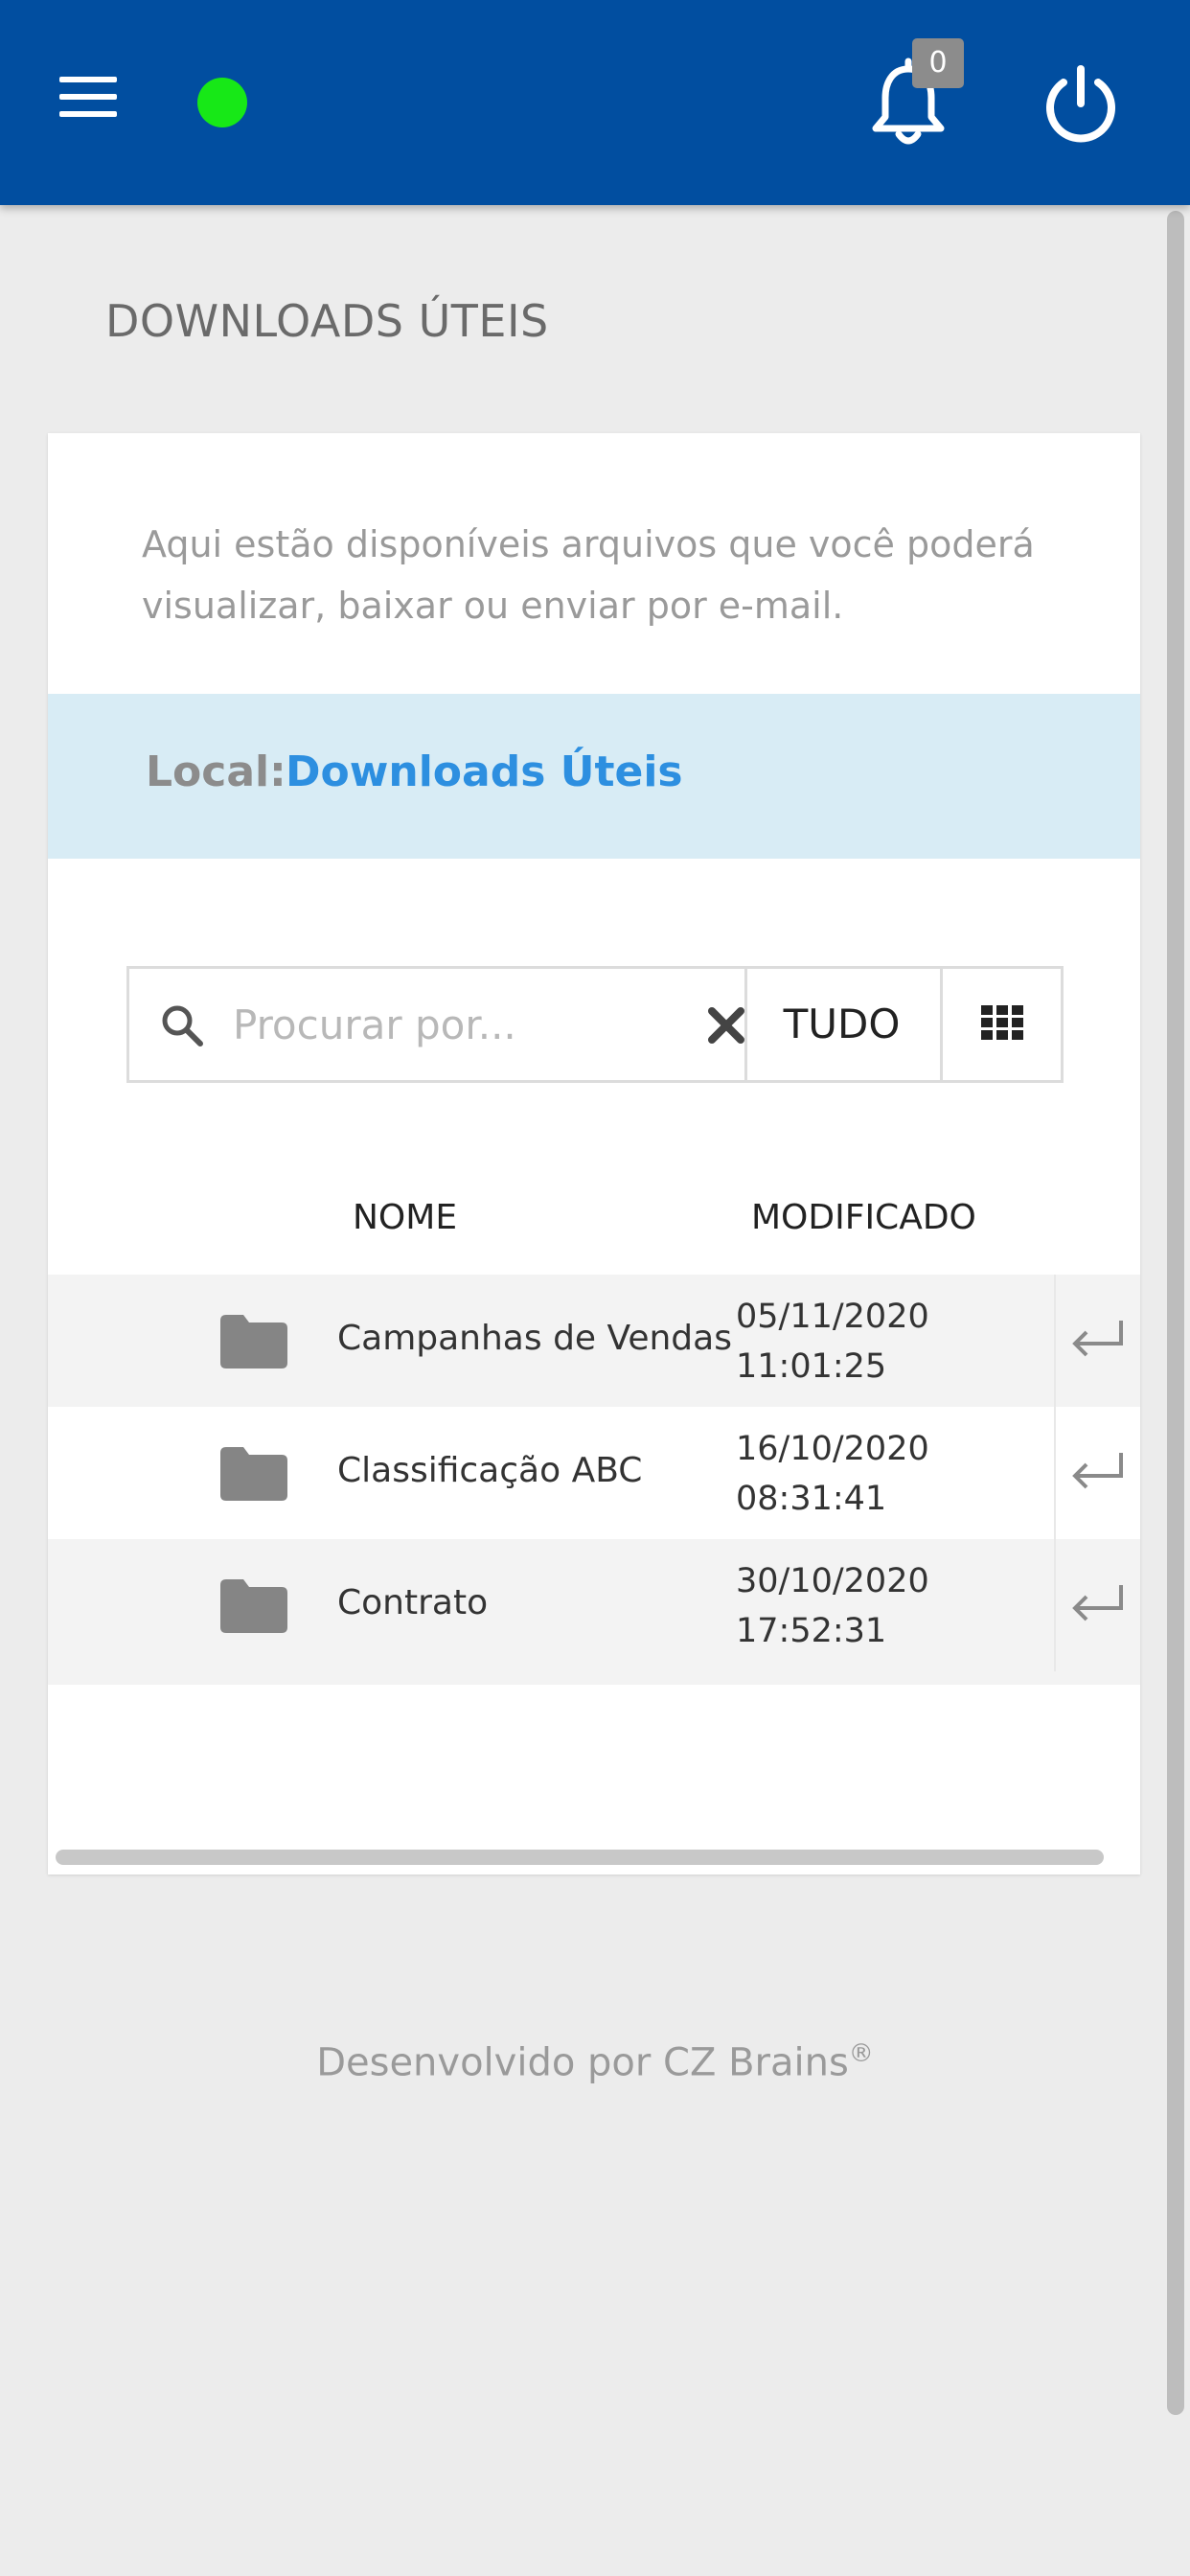 The height and width of the screenshot is (2576, 1190). I want to click on search-bar: TUDO, so click(595, 1024).